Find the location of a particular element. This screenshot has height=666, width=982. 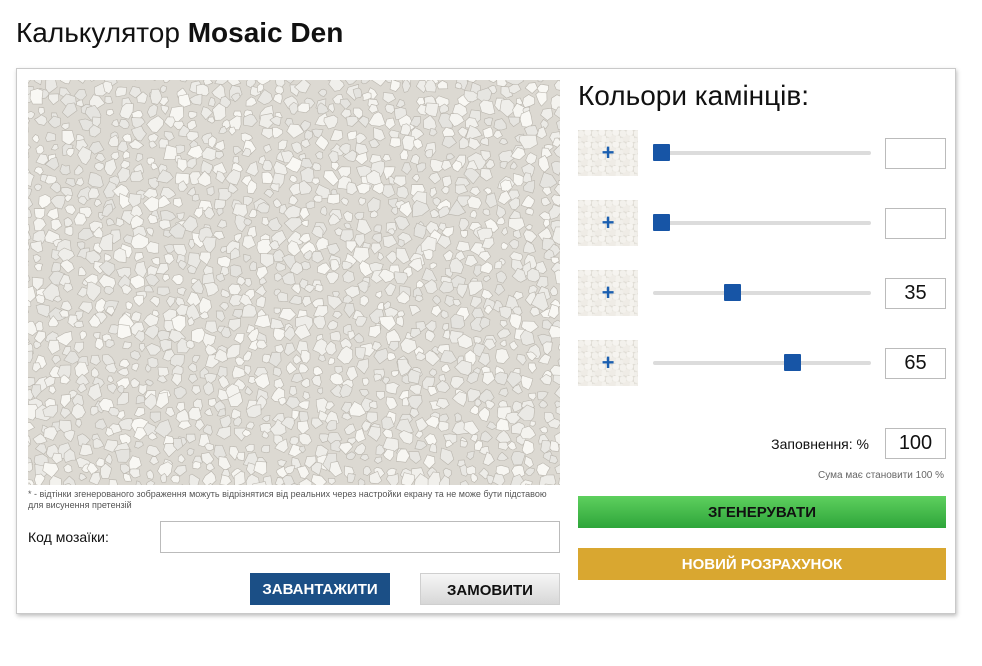

generate-button: ЗГЕНЕРУВАТИ is located at coordinates (762, 512).